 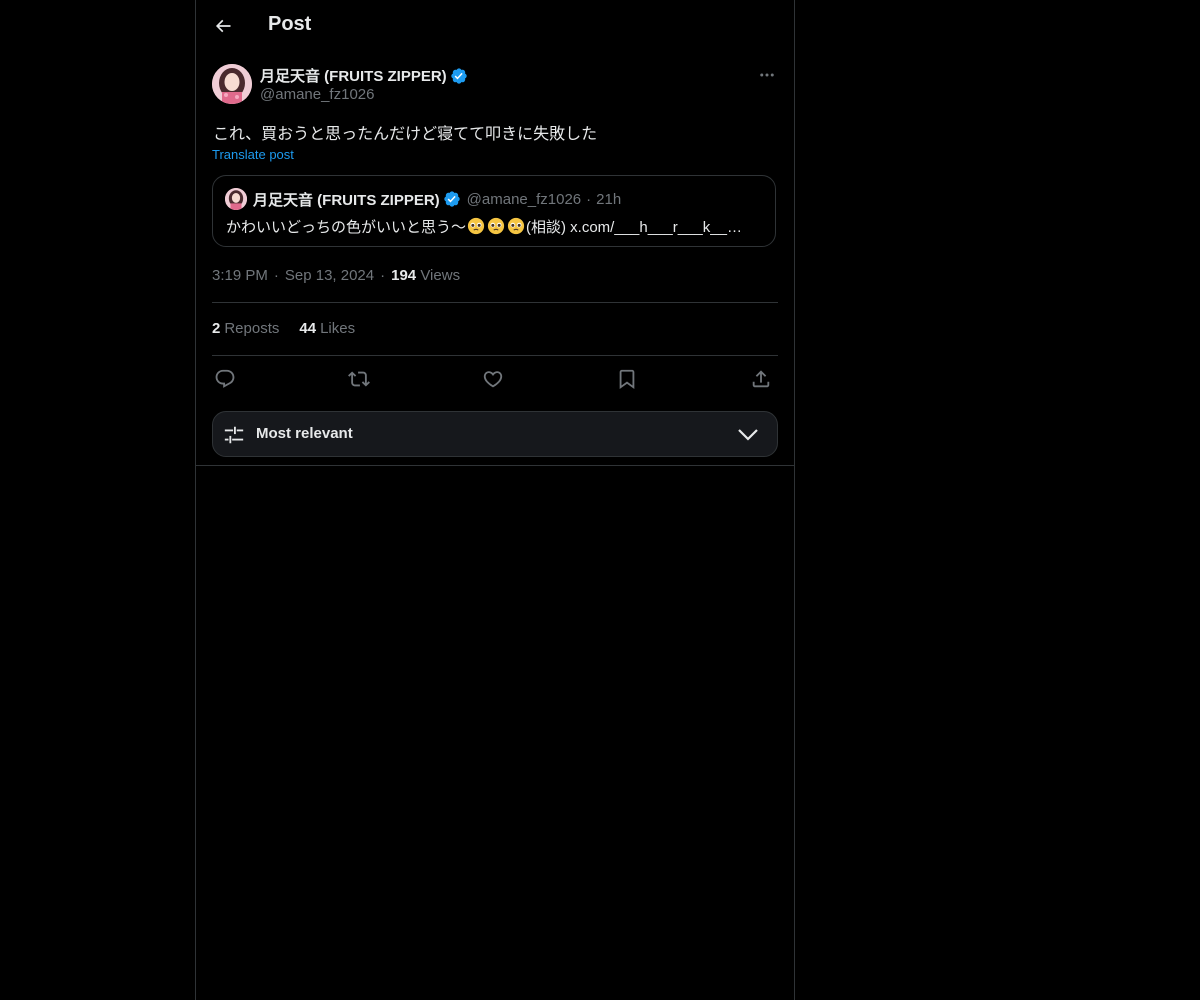 What do you see at coordinates (524, 199) in the screenshot?
I see `quote-author-handle: @amane_fz1026` at bounding box center [524, 199].